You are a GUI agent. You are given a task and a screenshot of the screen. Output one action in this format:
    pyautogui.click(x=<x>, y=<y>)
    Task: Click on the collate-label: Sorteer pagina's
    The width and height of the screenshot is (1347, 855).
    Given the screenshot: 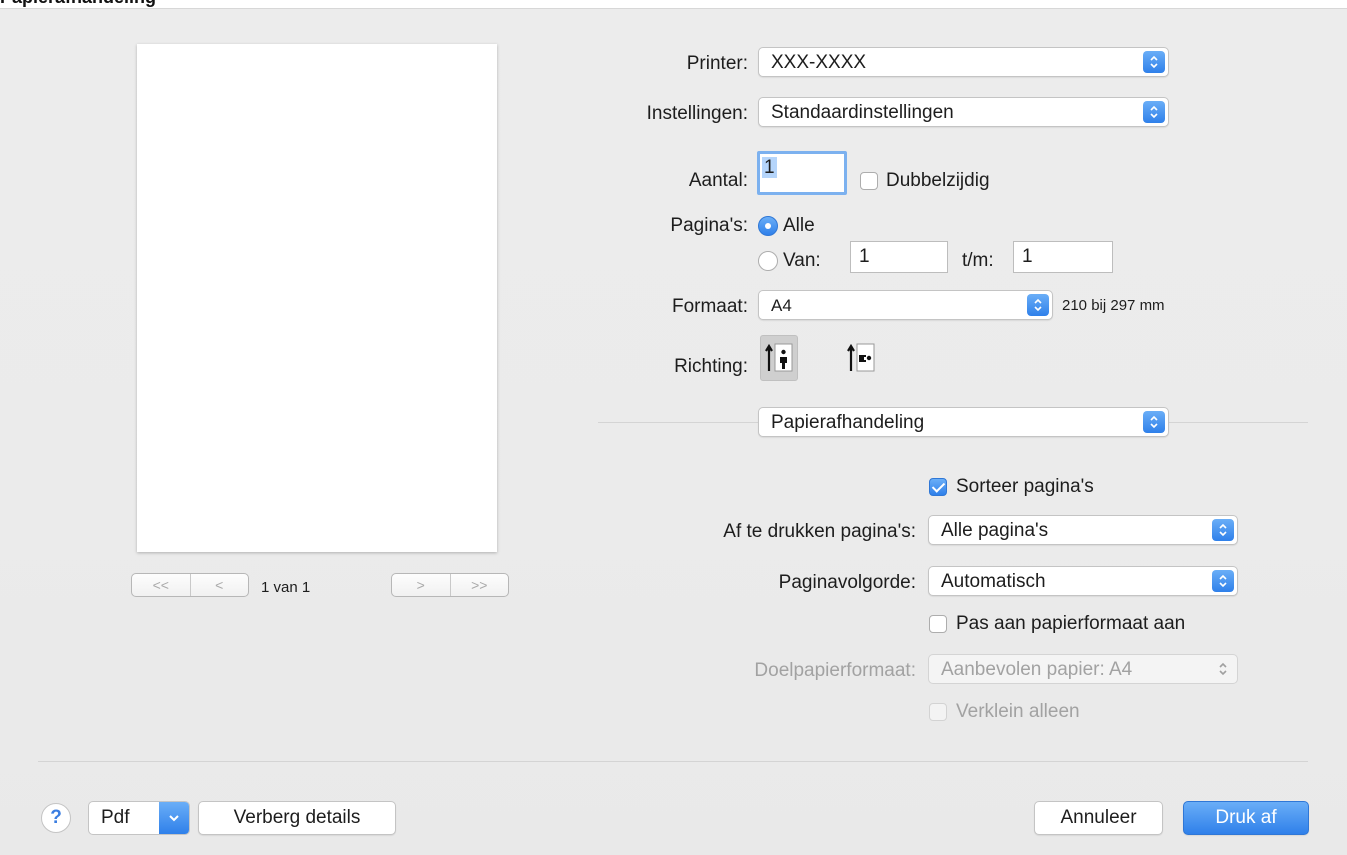 What is the action you would take?
    pyautogui.click(x=1025, y=486)
    